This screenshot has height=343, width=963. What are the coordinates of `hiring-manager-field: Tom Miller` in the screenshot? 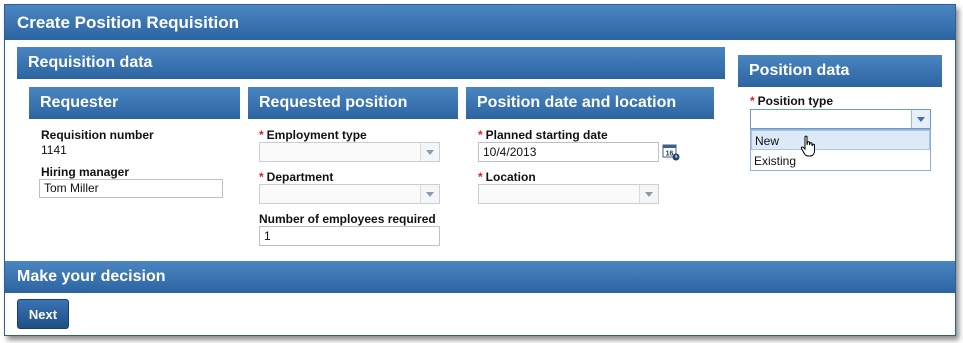 It's located at (131, 188).